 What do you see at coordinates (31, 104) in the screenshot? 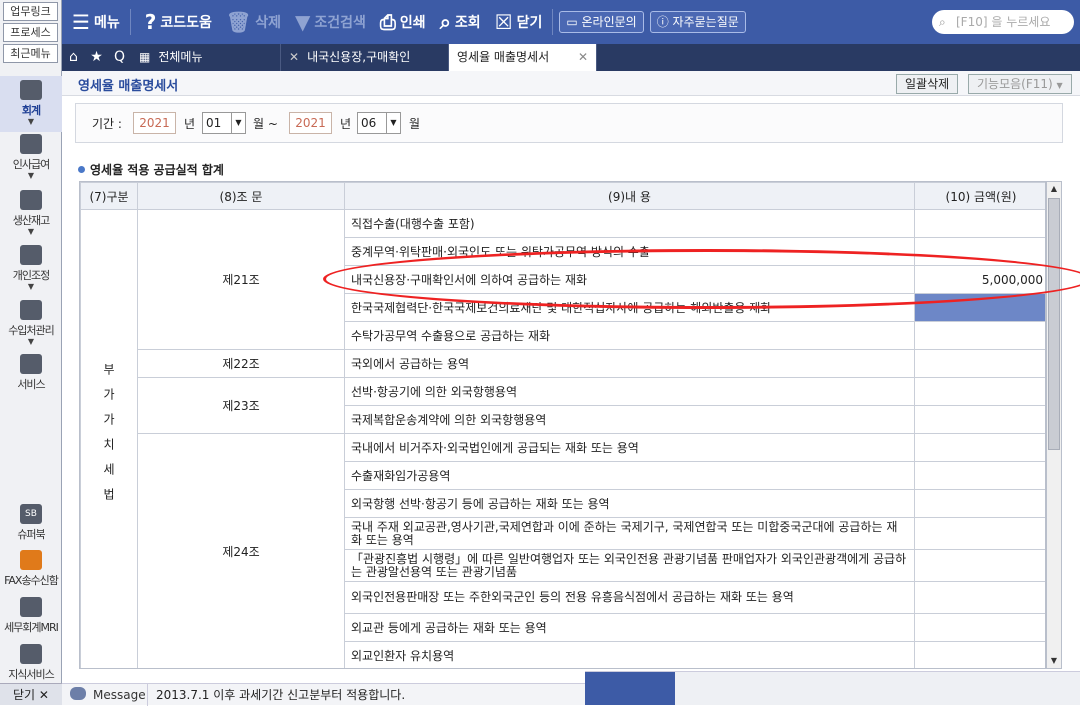
I see `sidebar-item-accounting: 회계 ▼` at bounding box center [31, 104].